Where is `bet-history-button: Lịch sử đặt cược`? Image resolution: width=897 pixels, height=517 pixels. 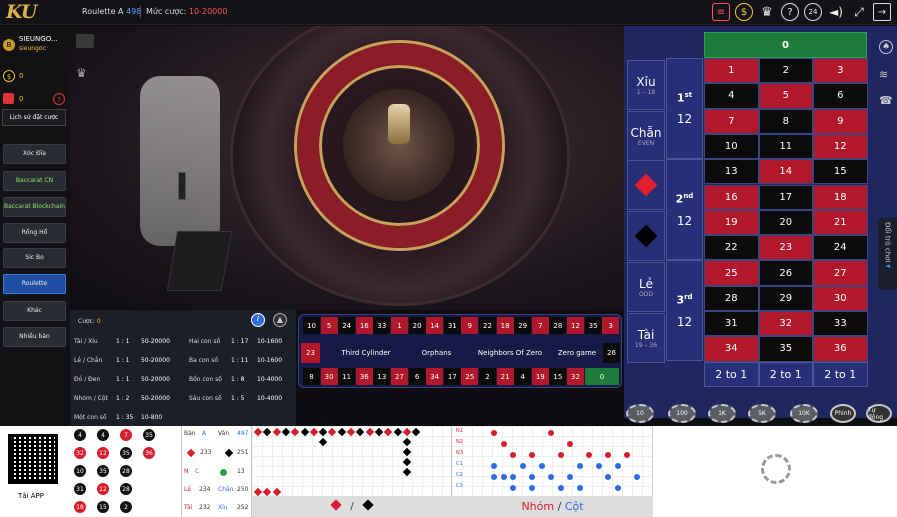 bet-history-button: Lịch sử đặt cược is located at coordinates (34, 117).